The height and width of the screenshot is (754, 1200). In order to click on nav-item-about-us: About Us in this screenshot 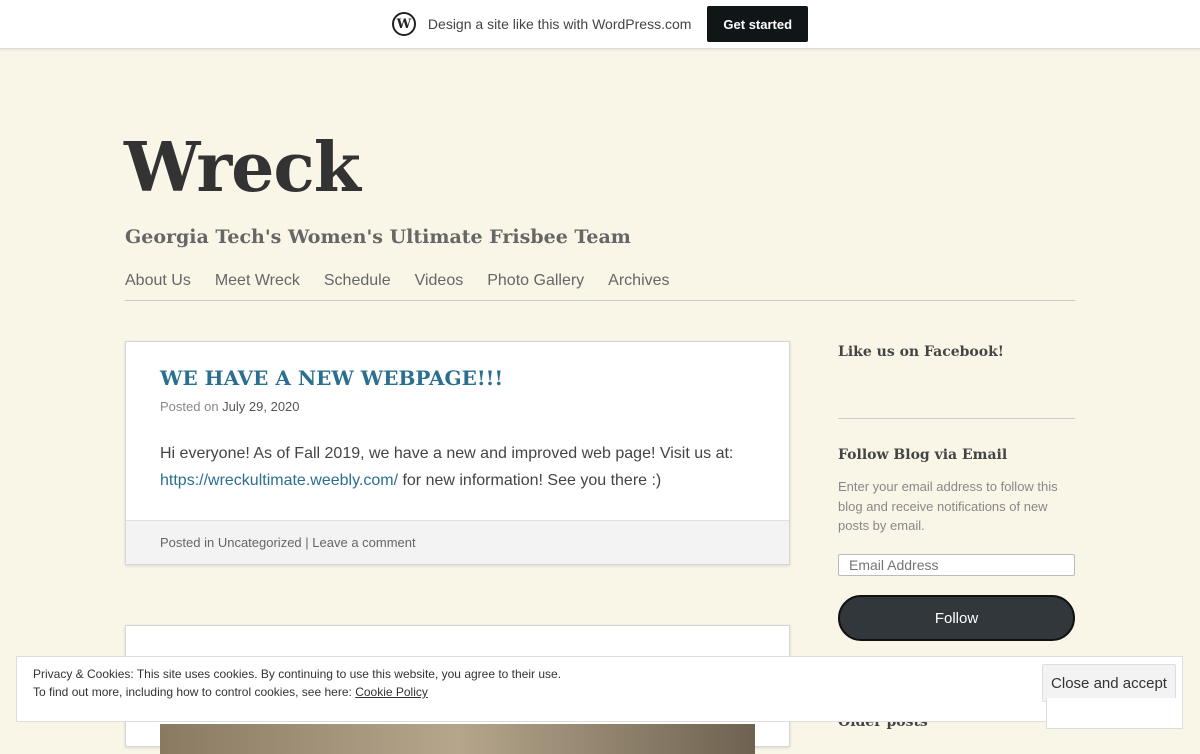, I will do `click(158, 286)`.